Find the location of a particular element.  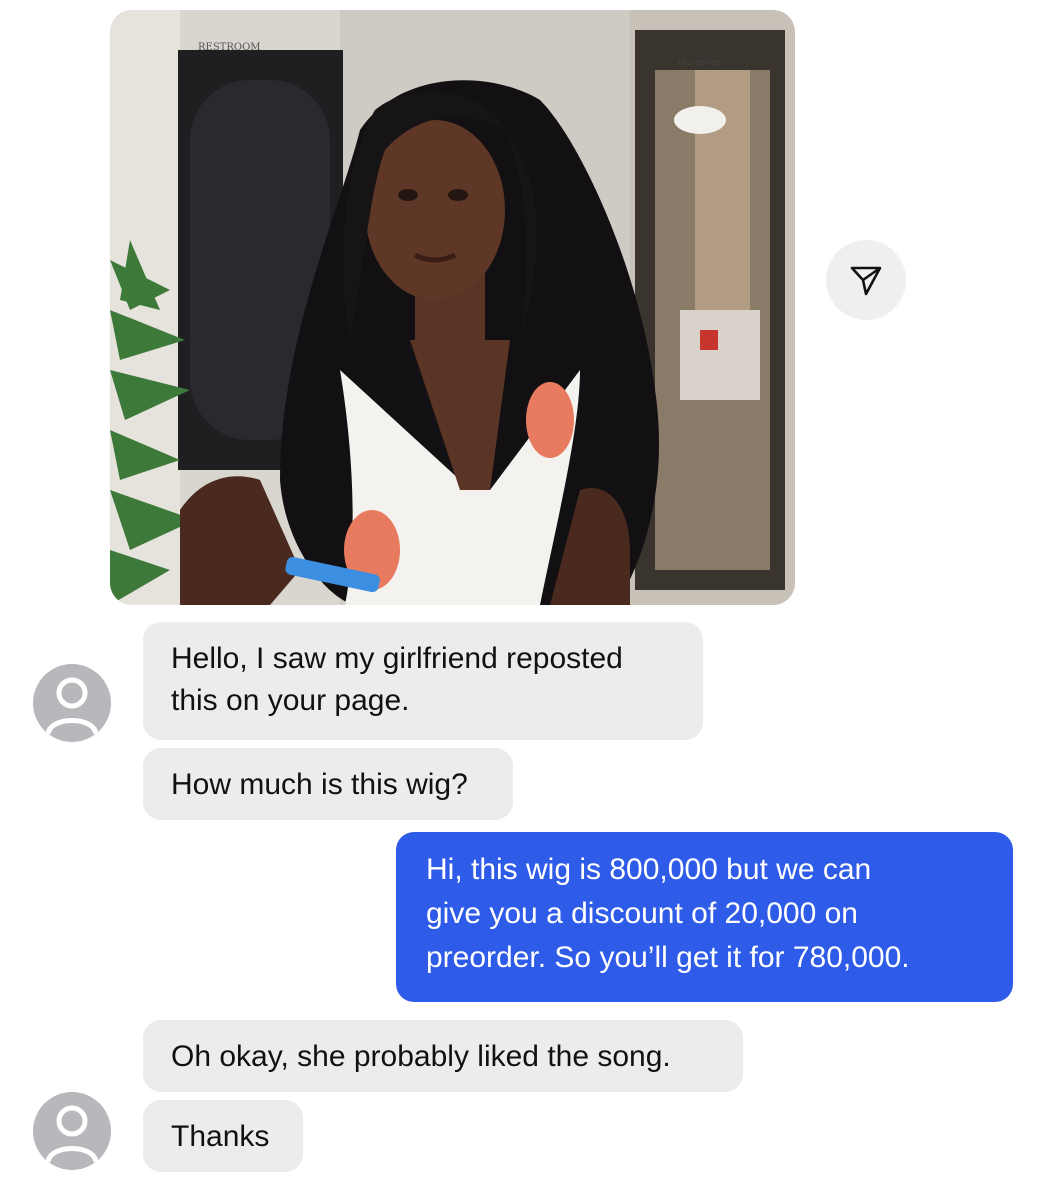

incoming-message-bubble: How much is this wig? is located at coordinates (328, 784).